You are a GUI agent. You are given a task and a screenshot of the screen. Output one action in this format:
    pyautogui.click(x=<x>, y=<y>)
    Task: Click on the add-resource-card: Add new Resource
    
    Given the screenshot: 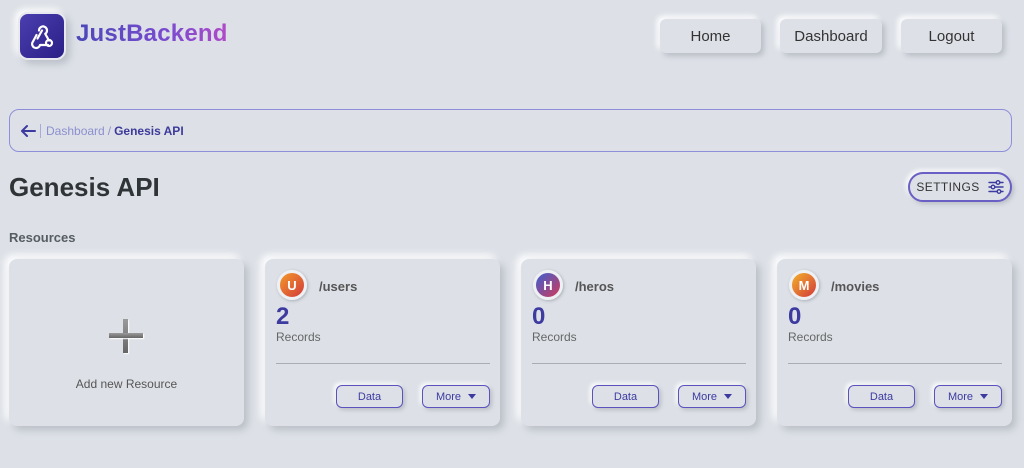 What is the action you would take?
    pyautogui.click(x=126, y=342)
    